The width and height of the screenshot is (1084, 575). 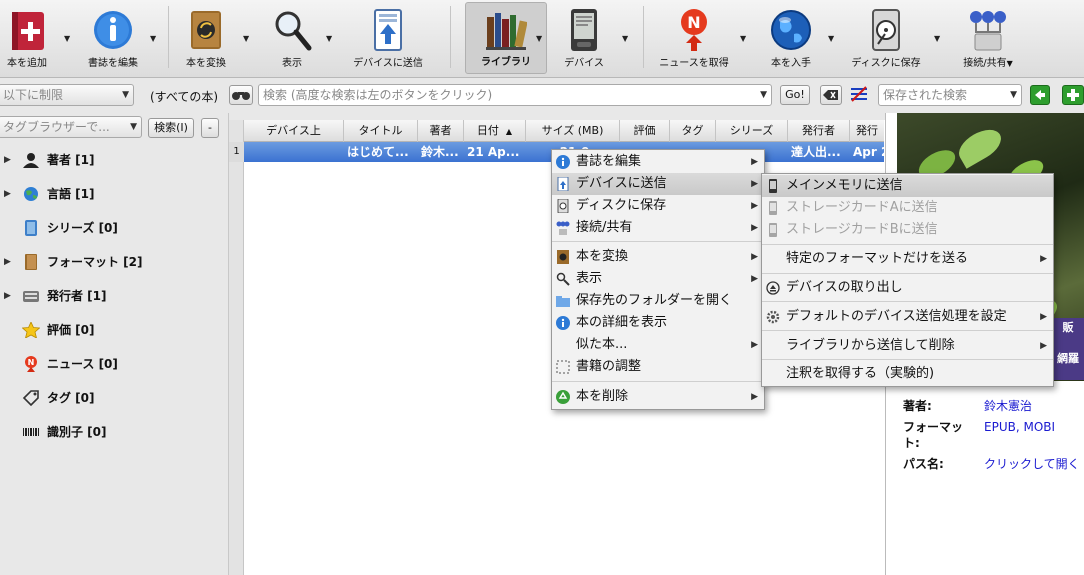 What do you see at coordinates (988, 38) in the screenshot?
I see `connect-share-button: 接続/共有▼` at bounding box center [988, 38].